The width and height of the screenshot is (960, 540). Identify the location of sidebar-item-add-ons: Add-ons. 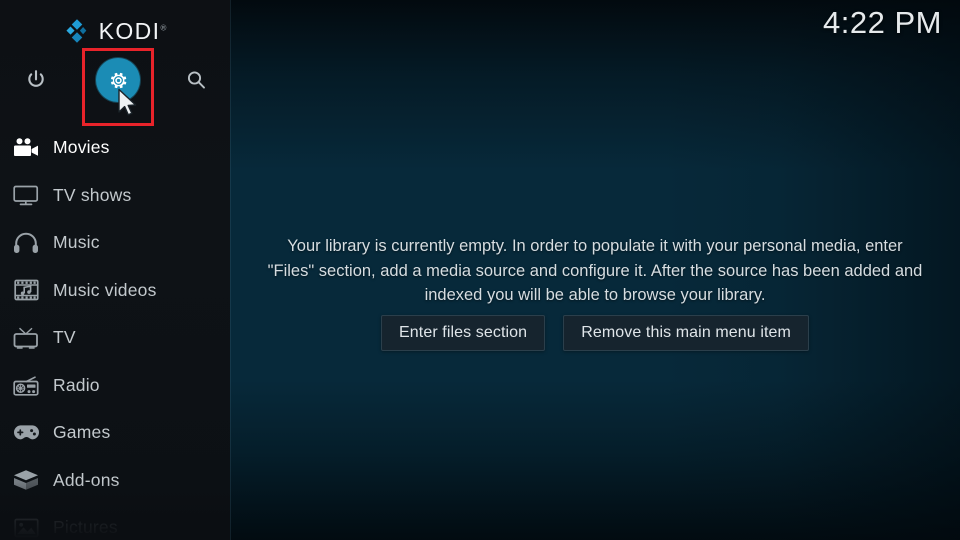
(115, 481).